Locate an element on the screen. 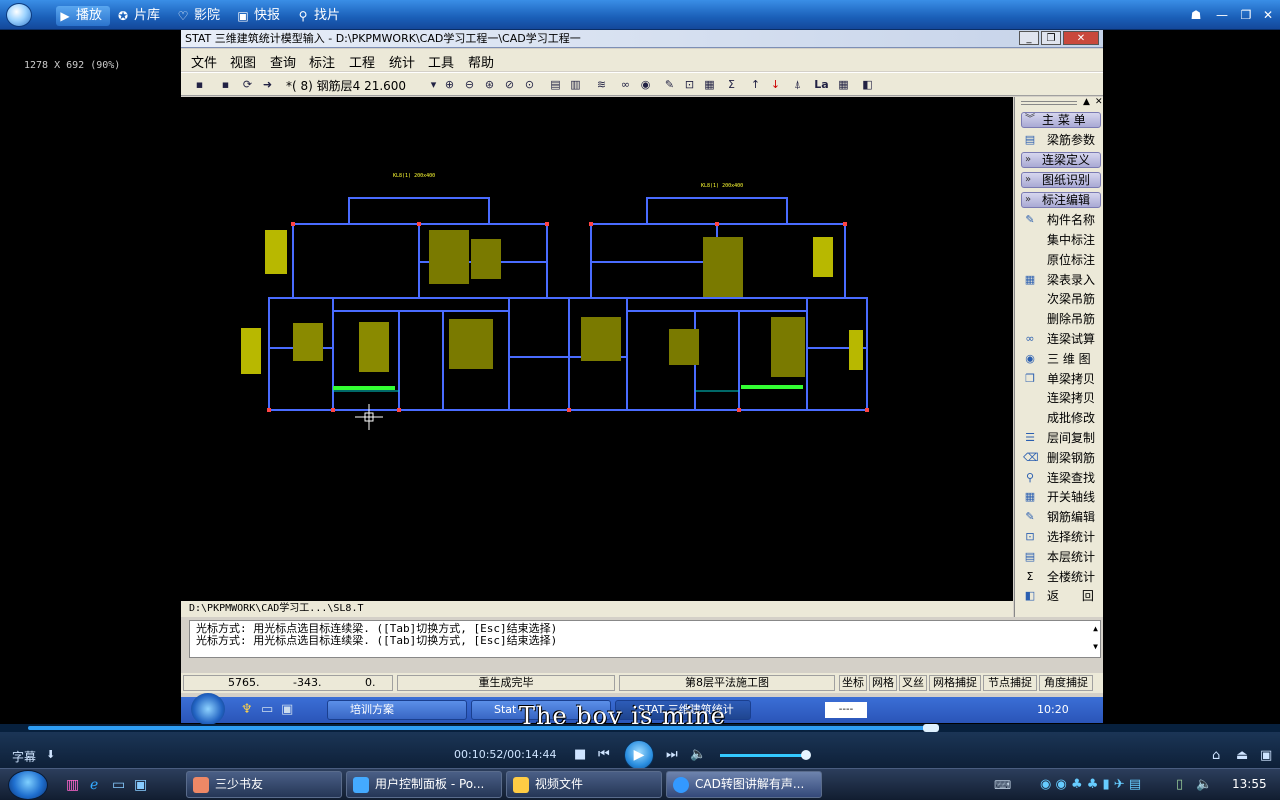 The image size is (1280, 800). toggle-grid: 网格 is located at coordinates (883, 683).